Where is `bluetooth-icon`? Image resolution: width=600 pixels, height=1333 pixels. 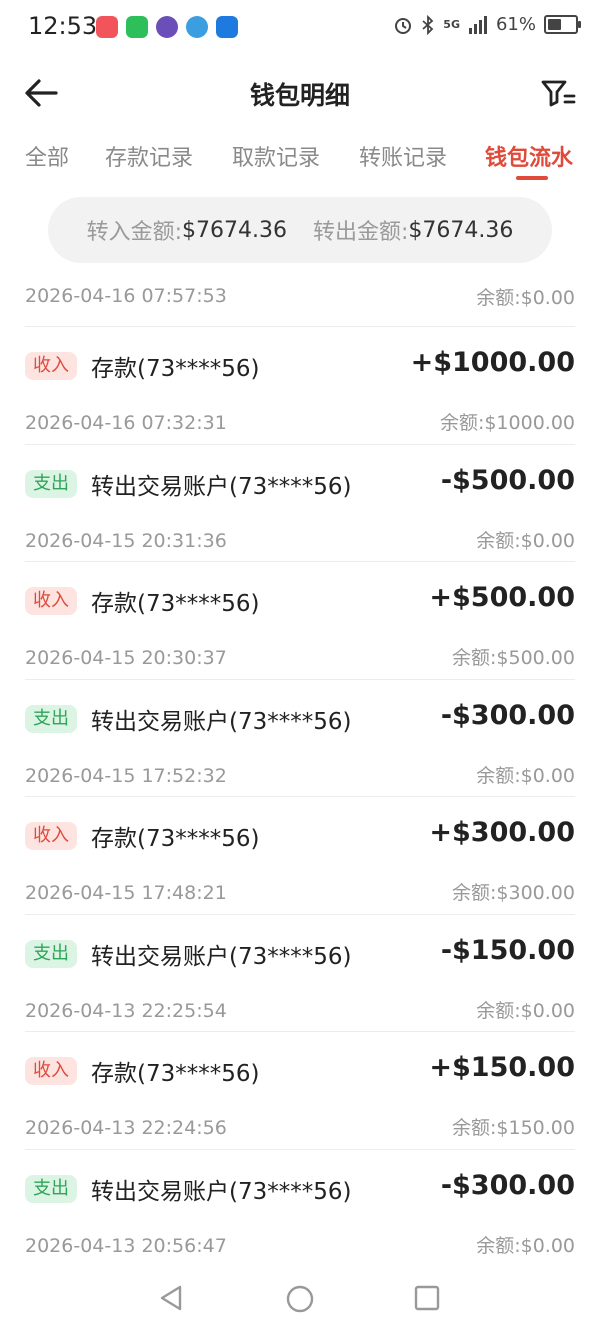 bluetooth-icon is located at coordinates (428, 24).